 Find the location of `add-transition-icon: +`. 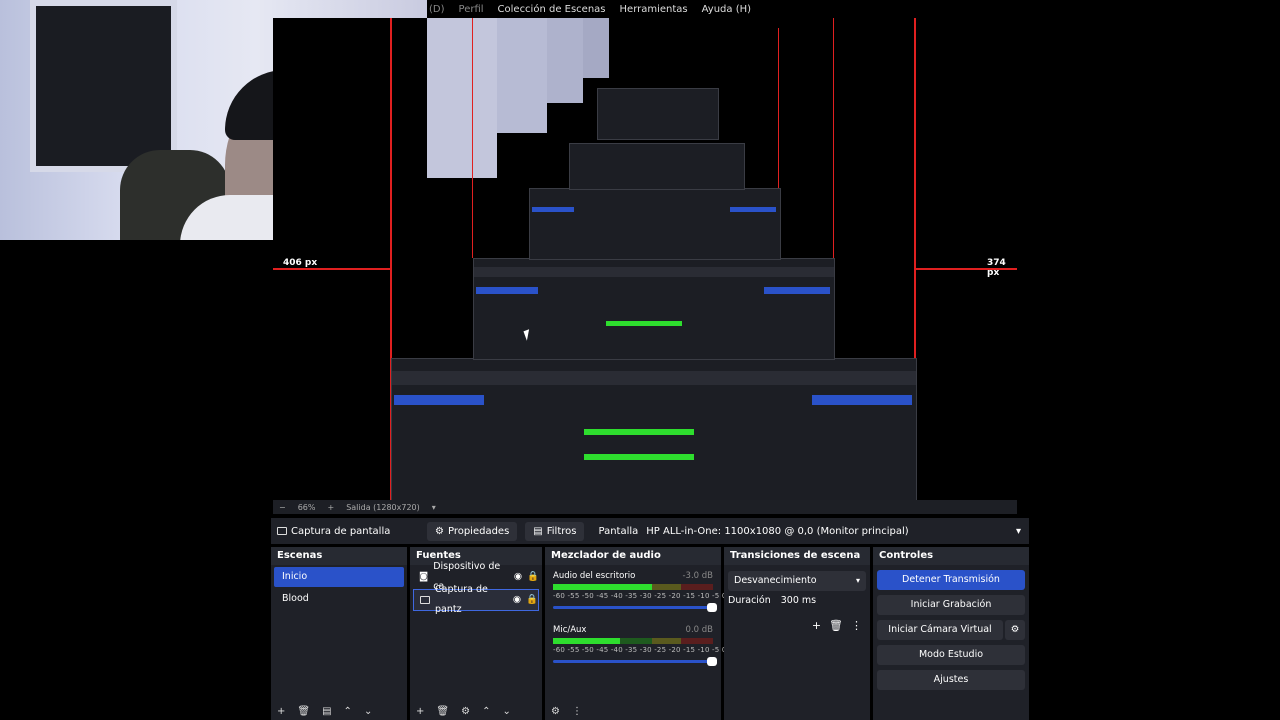

add-transition-icon: + is located at coordinates (816, 625).